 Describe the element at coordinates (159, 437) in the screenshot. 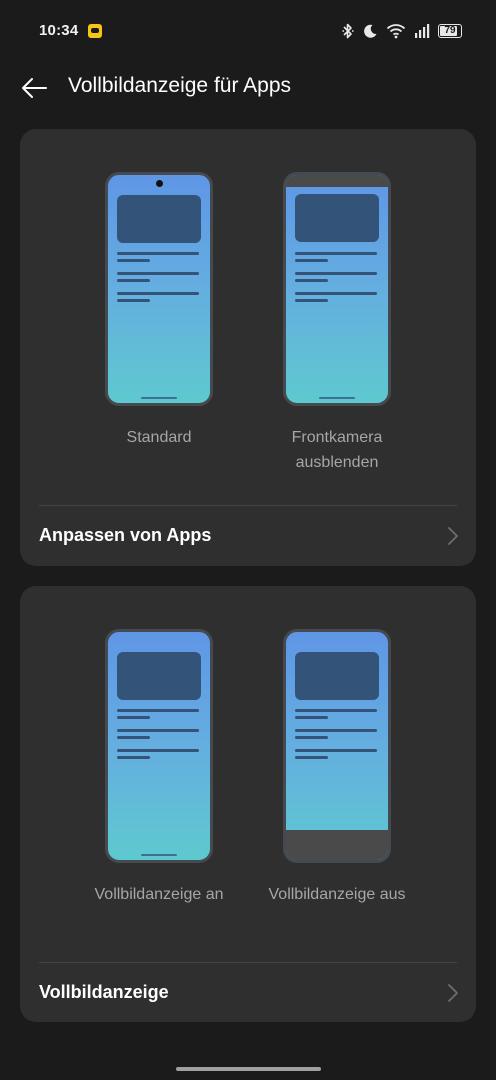

I see `option-standard-label: Standard` at that location.